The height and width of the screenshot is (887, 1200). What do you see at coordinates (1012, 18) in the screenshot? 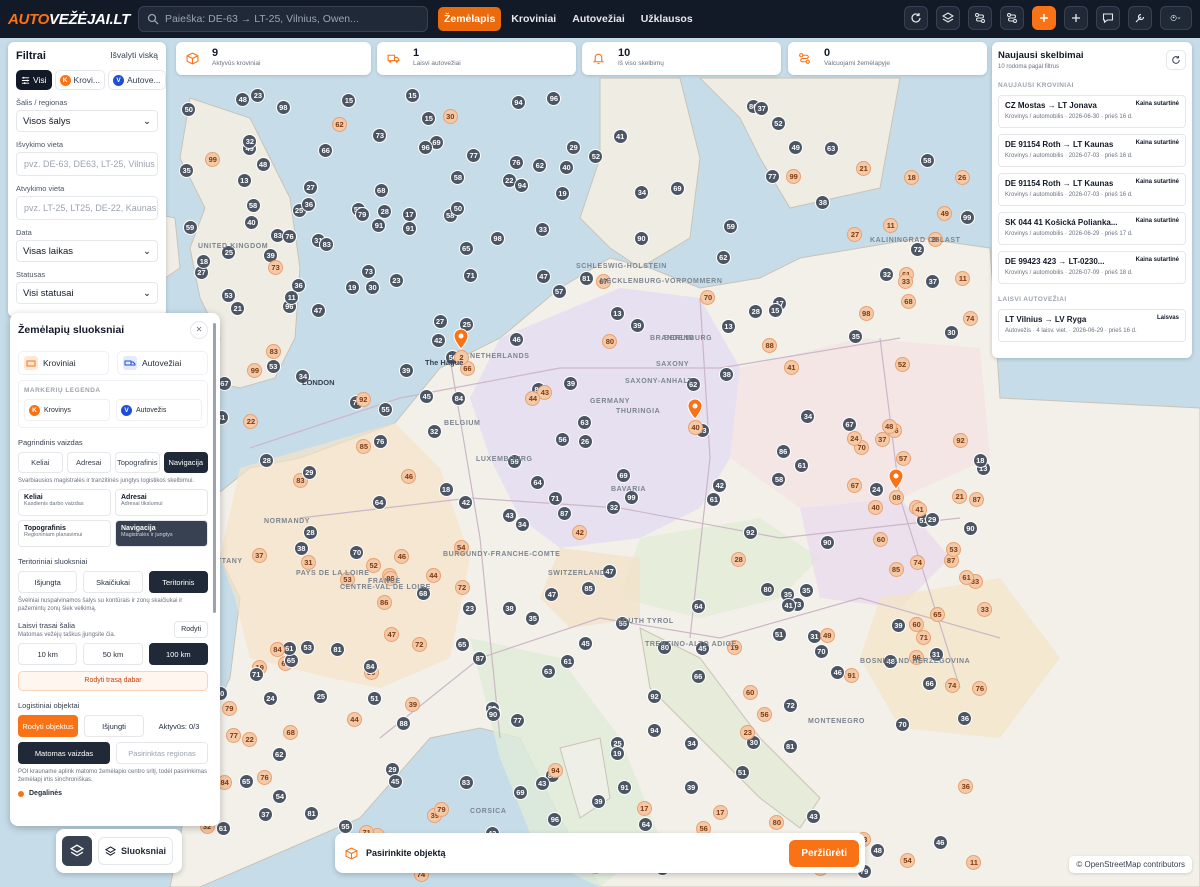
I see `route-alt-button` at bounding box center [1012, 18].